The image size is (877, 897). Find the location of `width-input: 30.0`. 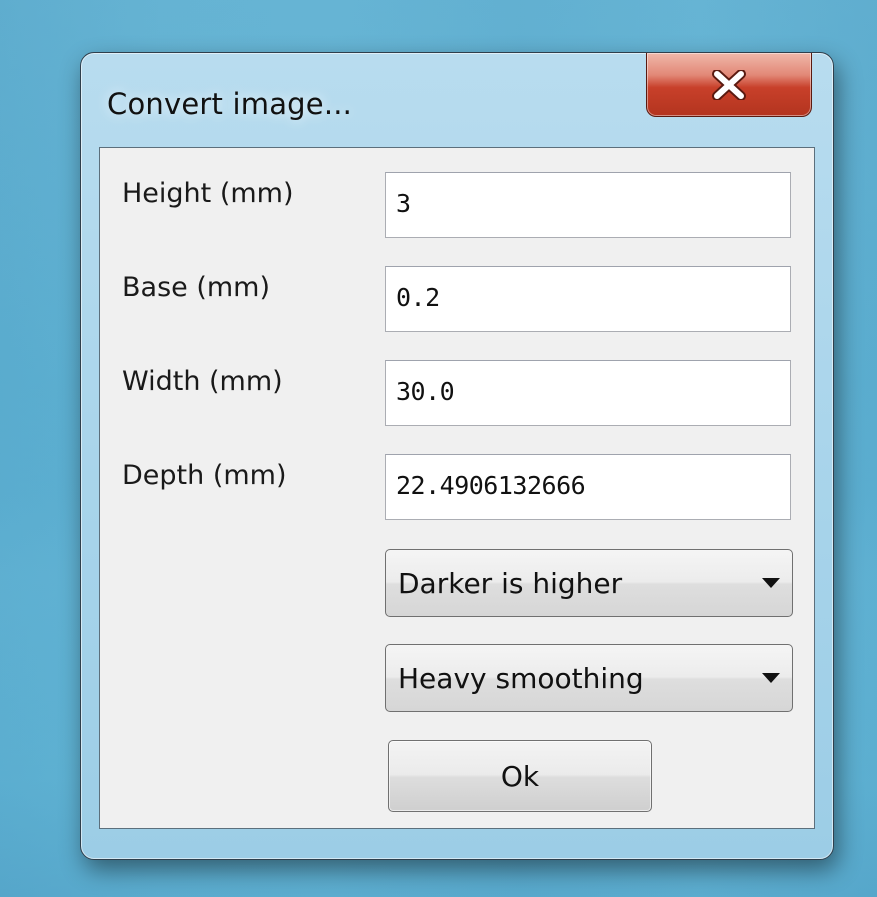

width-input: 30.0 is located at coordinates (588, 393).